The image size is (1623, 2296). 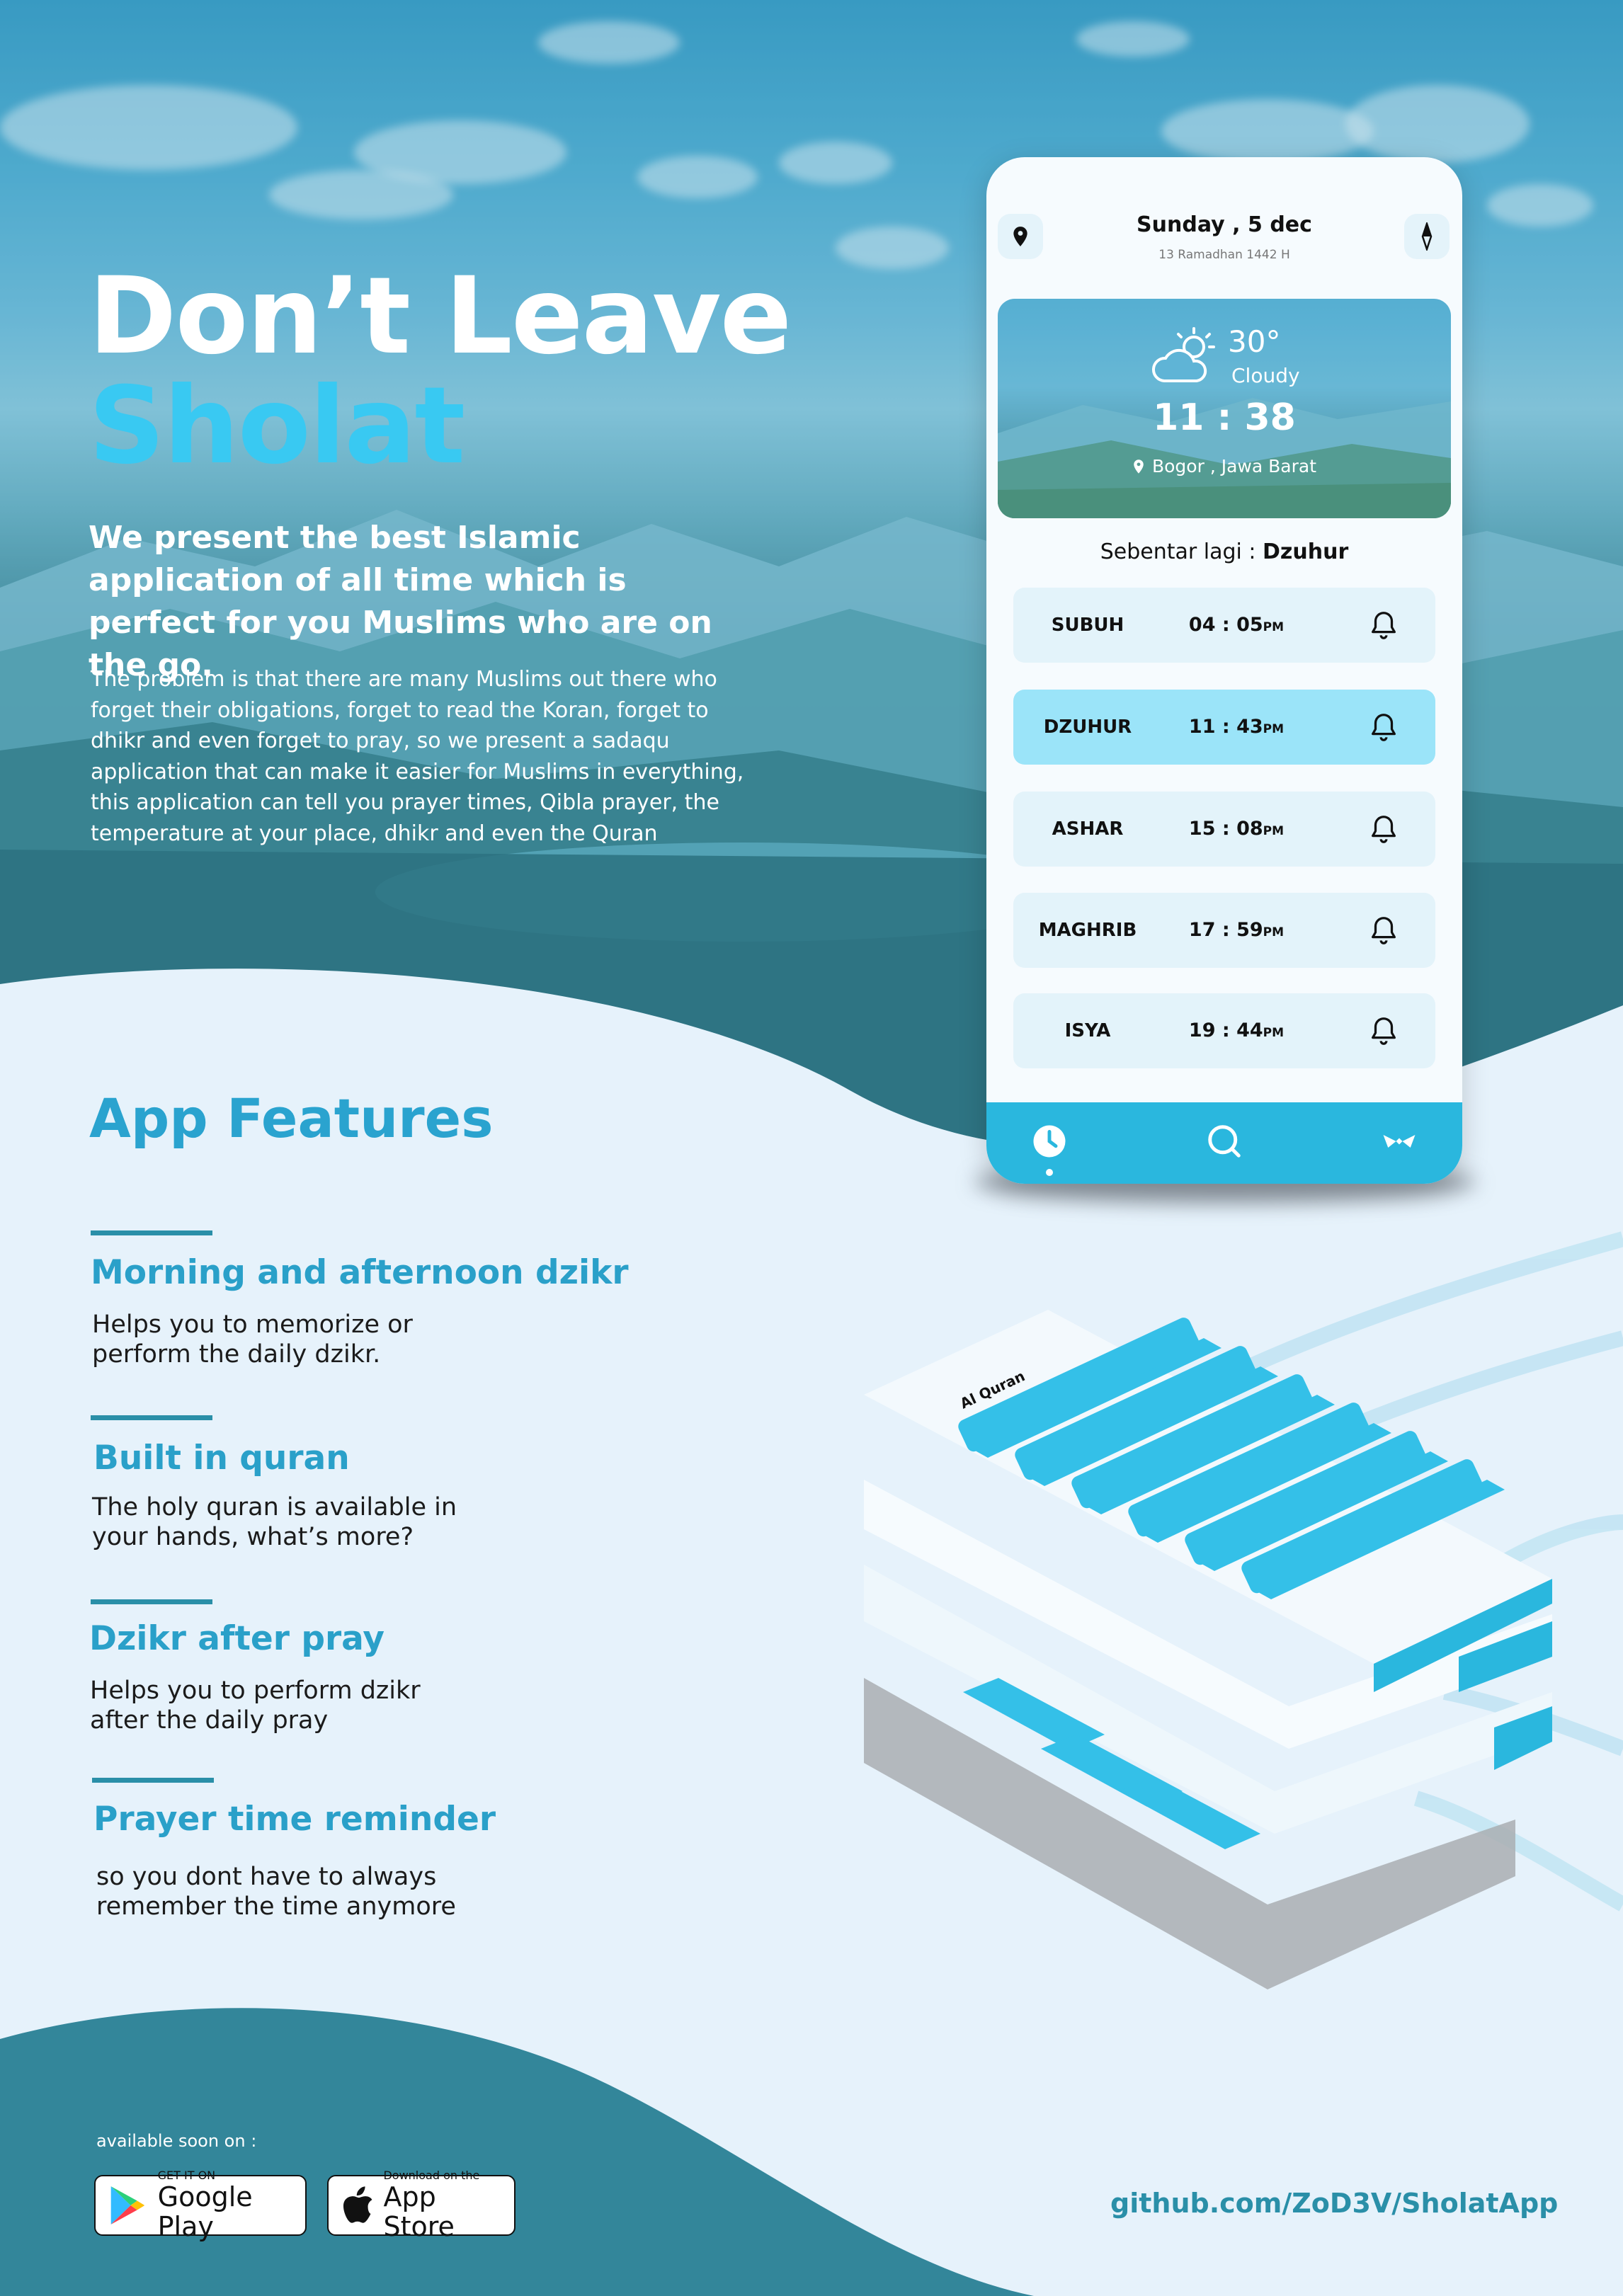 I want to click on compass-icon, so click(x=1427, y=236).